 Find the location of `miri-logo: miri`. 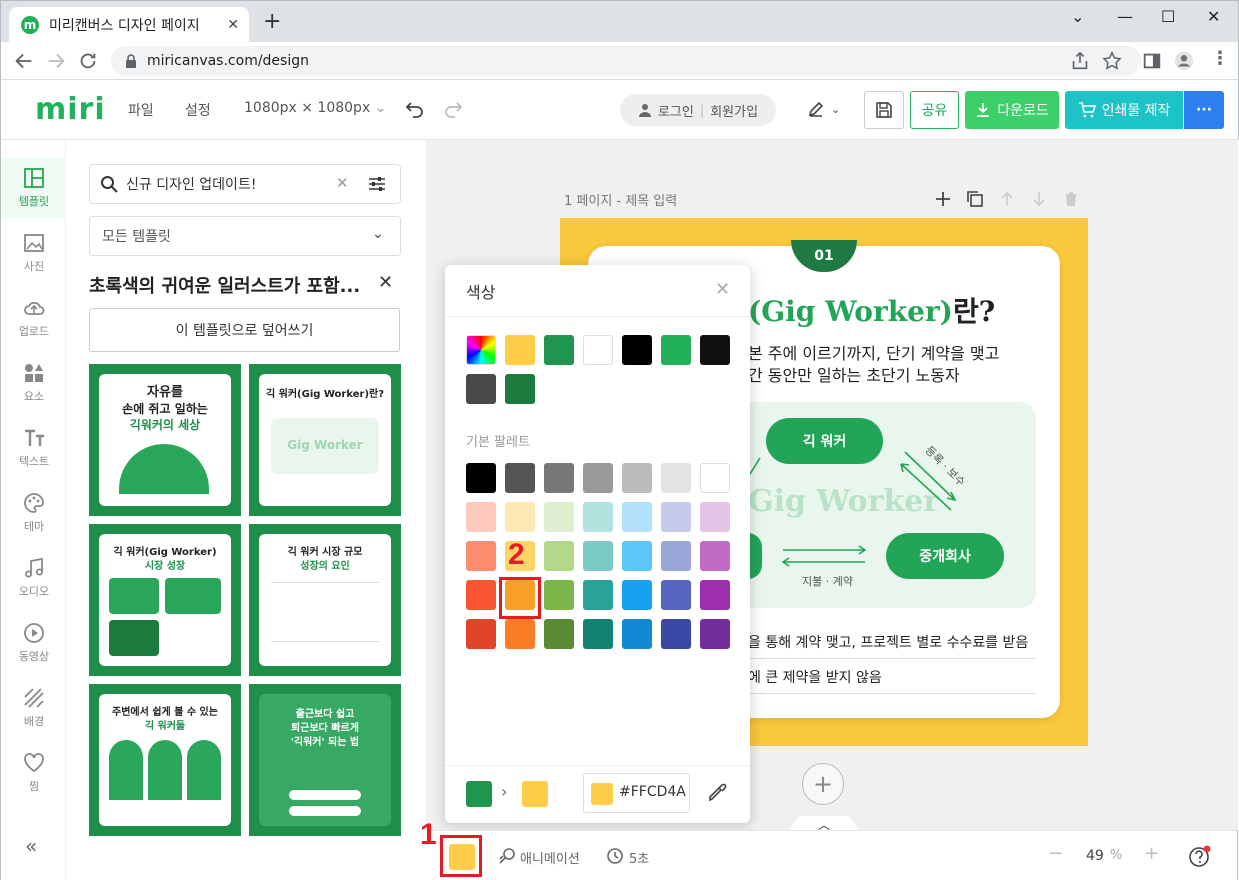

miri-logo: miri is located at coordinates (70, 109).